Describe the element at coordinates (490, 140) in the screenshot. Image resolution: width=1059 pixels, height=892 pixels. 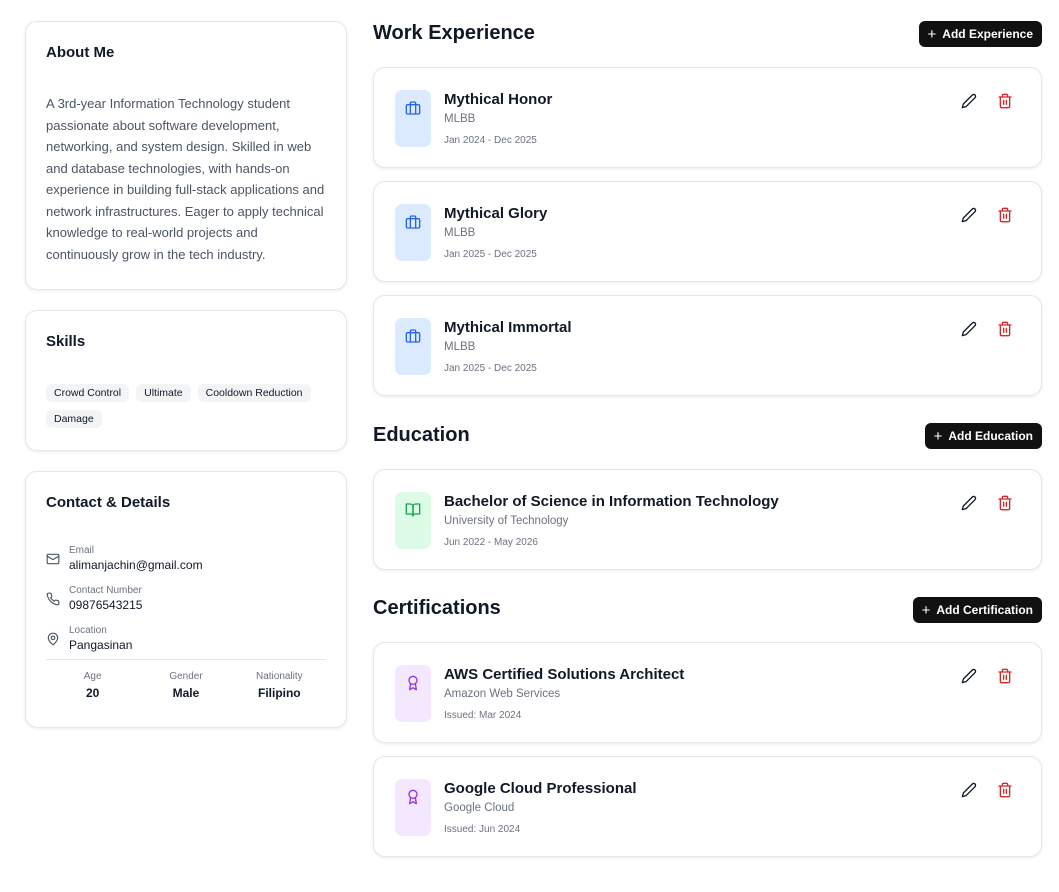
I see `work-date: Jan 2024 - Dec 2025` at that location.